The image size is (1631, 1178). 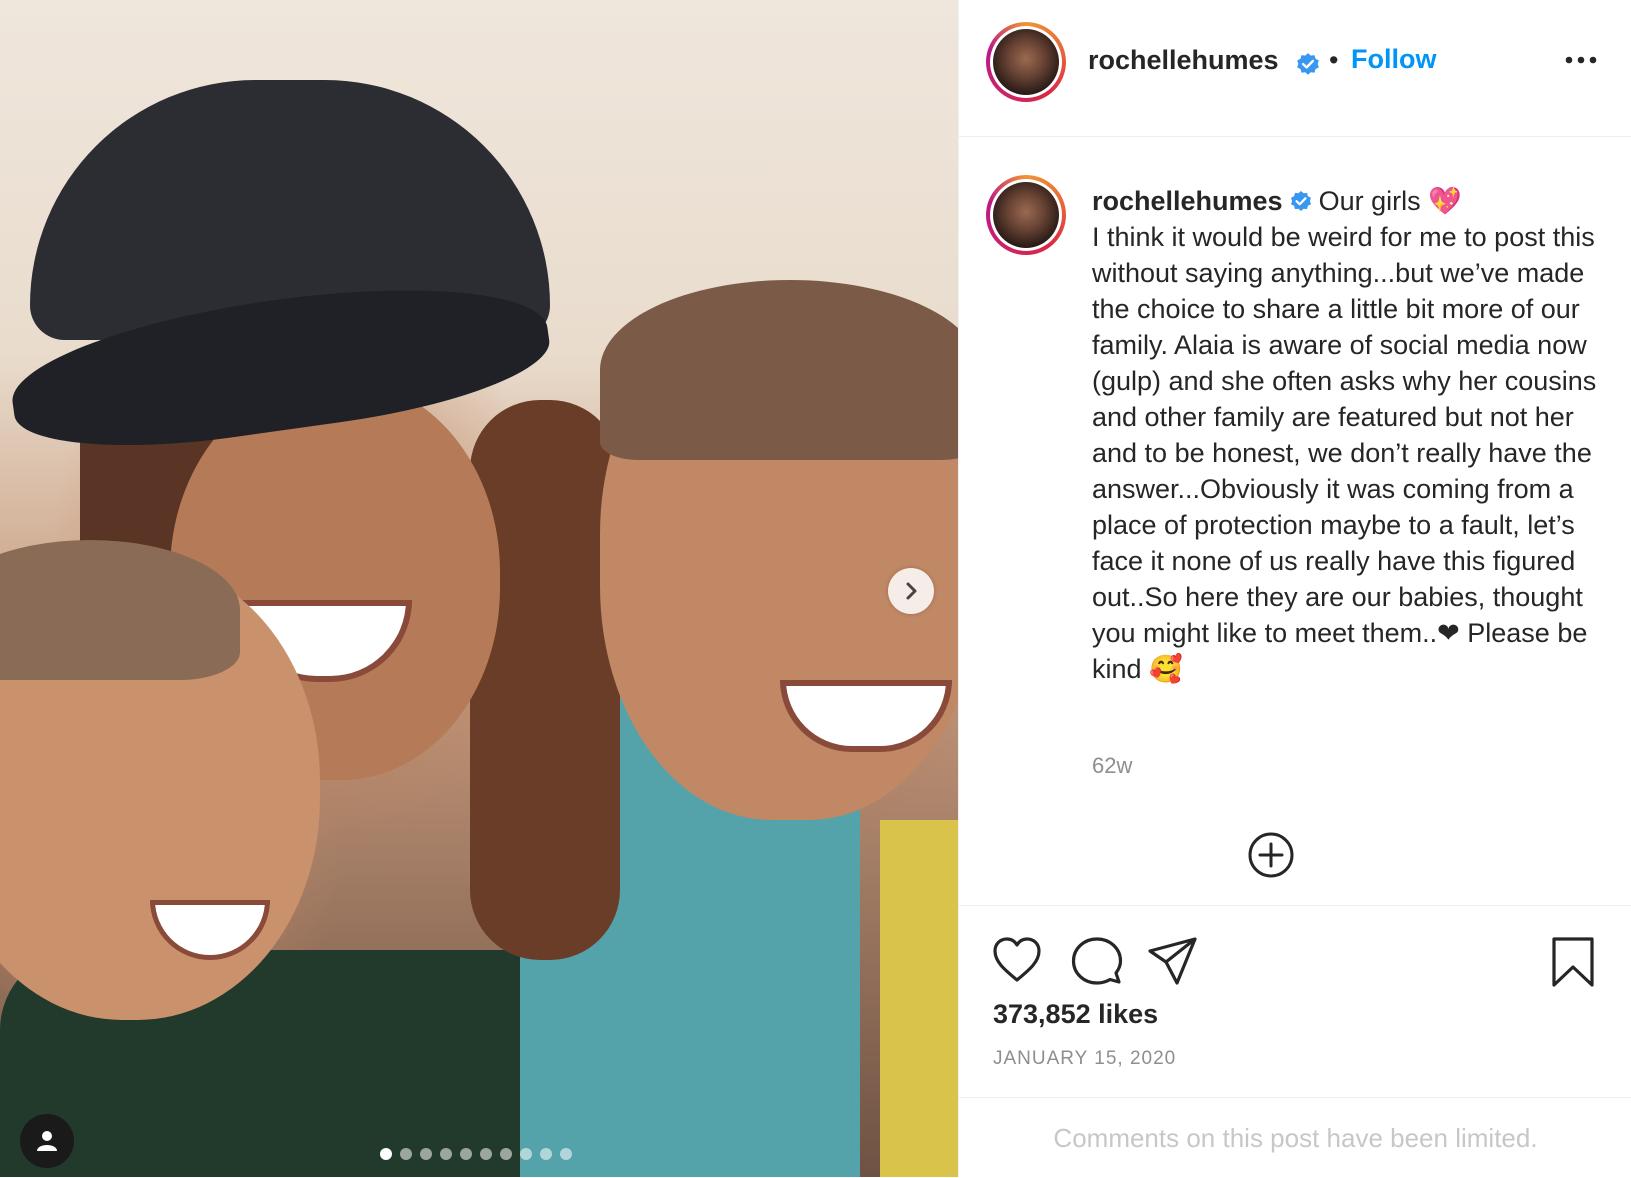 I want to click on comments-limited-text: Comments on this post have been limited., so click(x=1295, y=1138).